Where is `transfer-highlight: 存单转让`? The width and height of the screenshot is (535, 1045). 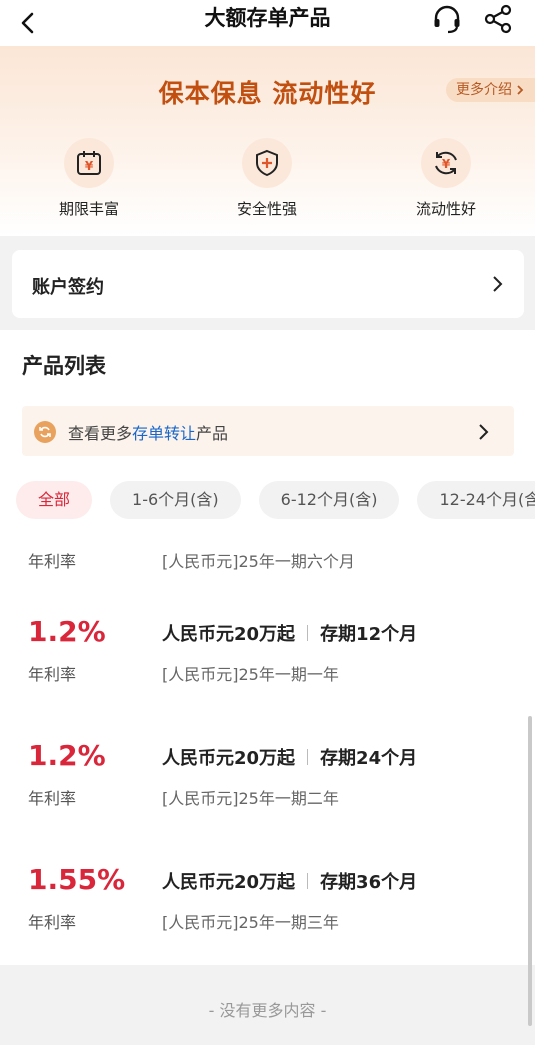 transfer-highlight: 存单转让 is located at coordinates (164, 433).